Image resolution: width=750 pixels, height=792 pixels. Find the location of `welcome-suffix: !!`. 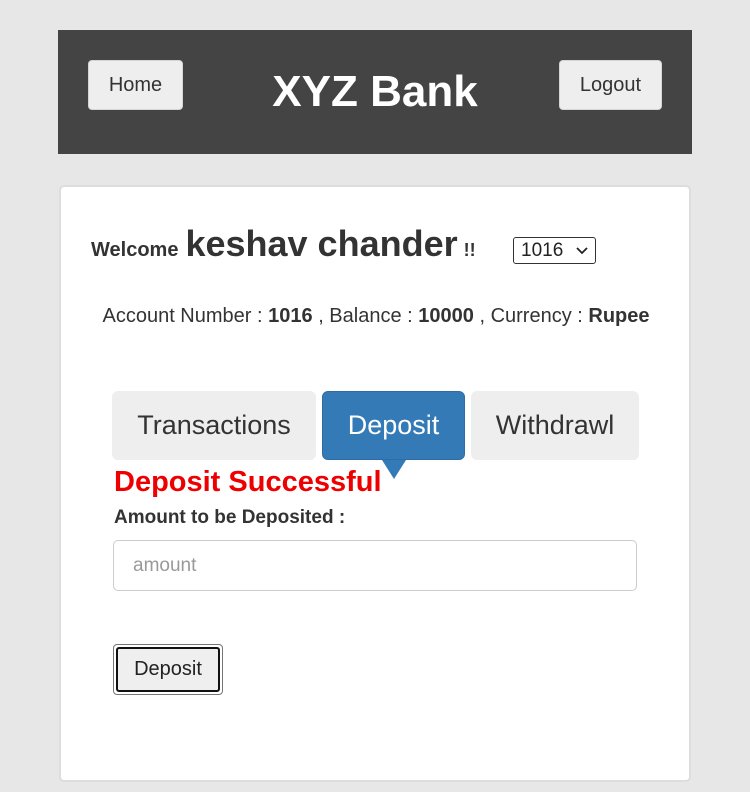

welcome-suffix: !! is located at coordinates (469, 250).